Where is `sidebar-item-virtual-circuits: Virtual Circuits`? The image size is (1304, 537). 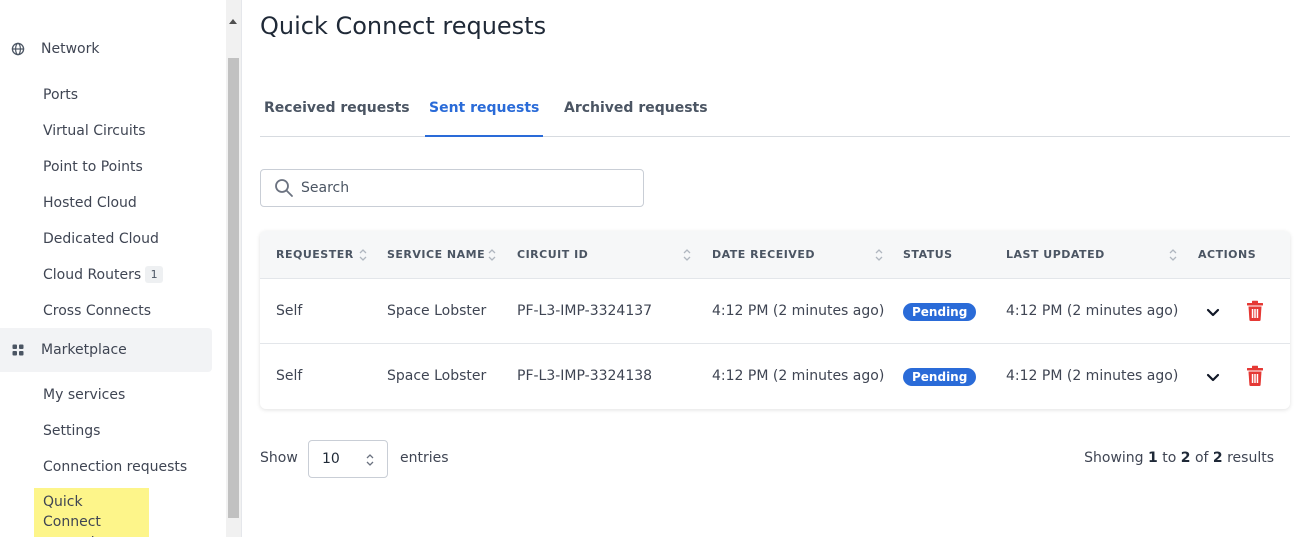 sidebar-item-virtual-circuits: Virtual Circuits is located at coordinates (94, 131).